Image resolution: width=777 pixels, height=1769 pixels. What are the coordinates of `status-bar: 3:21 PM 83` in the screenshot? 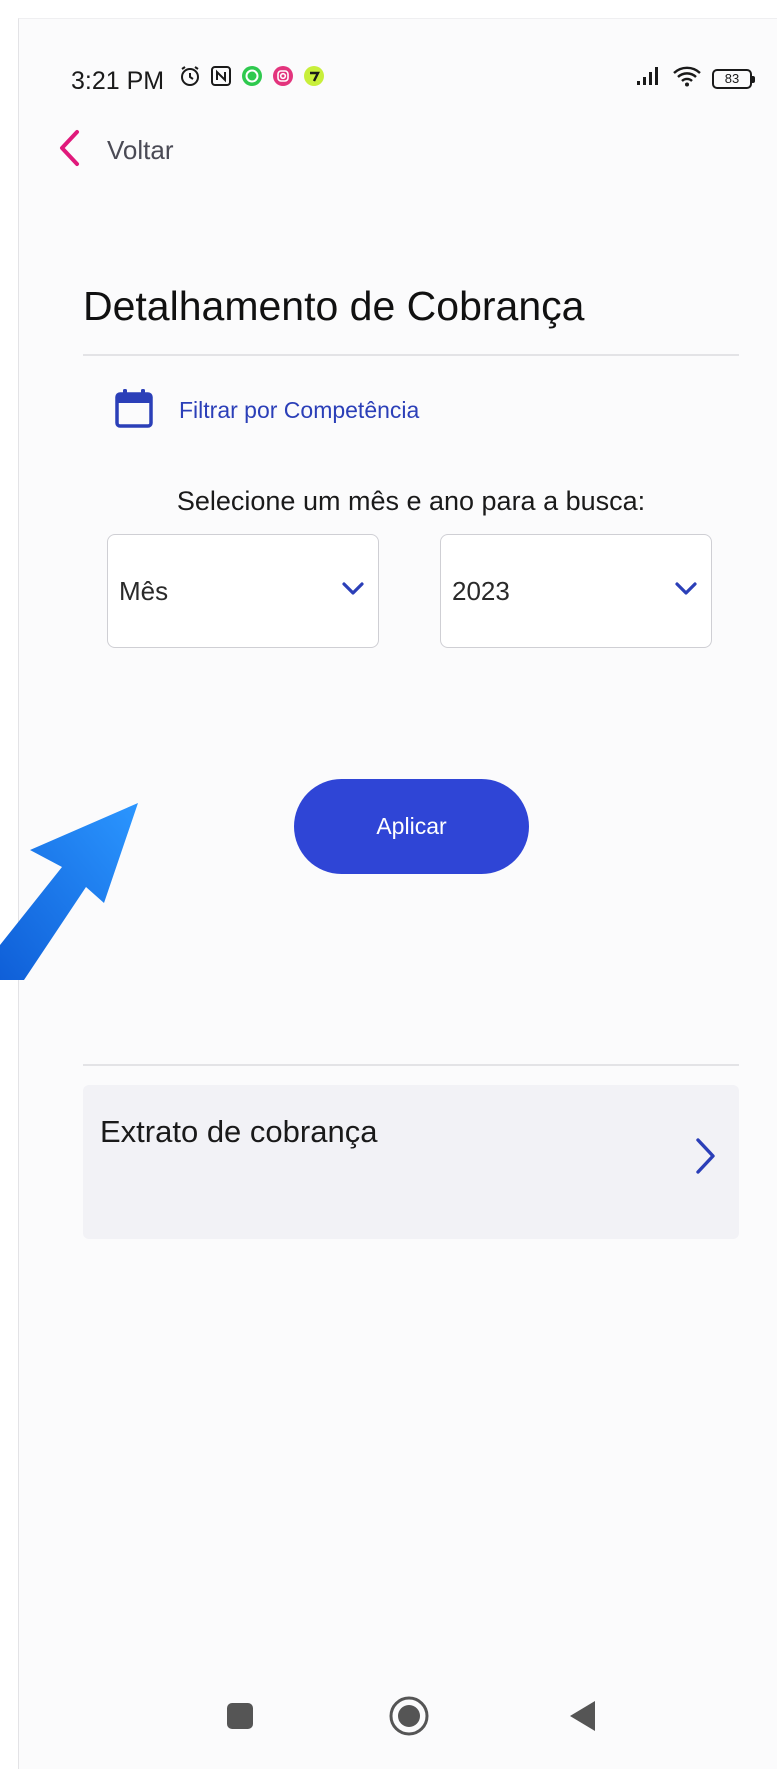 It's located at (398, 69).